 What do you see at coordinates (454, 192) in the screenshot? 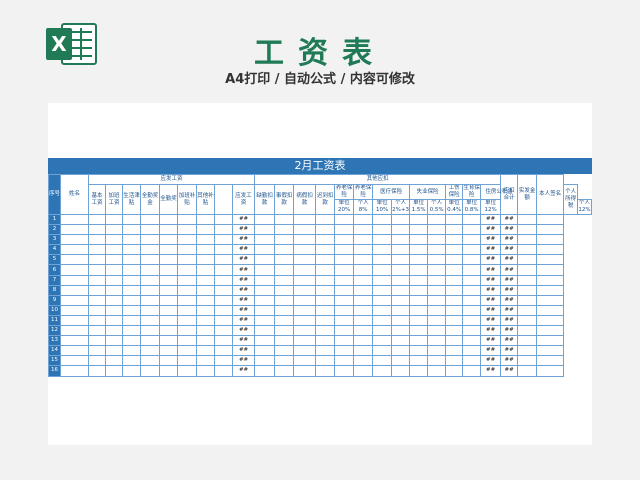
I see `header-injury: 工伤保险` at bounding box center [454, 192].